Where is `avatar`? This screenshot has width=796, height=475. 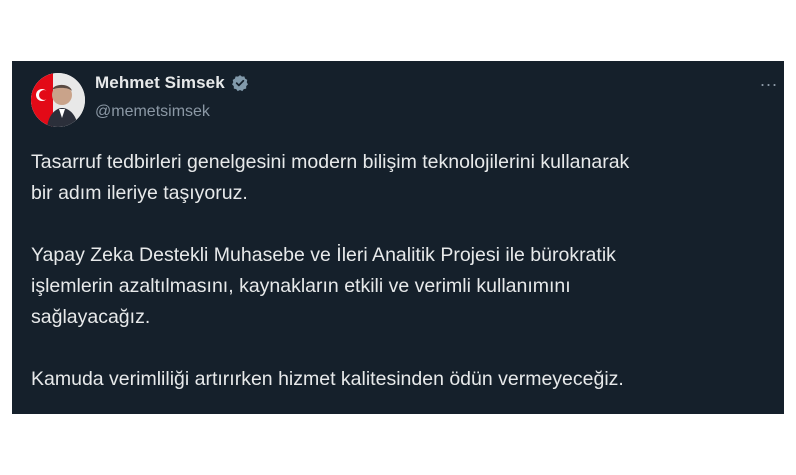 avatar is located at coordinates (58, 100).